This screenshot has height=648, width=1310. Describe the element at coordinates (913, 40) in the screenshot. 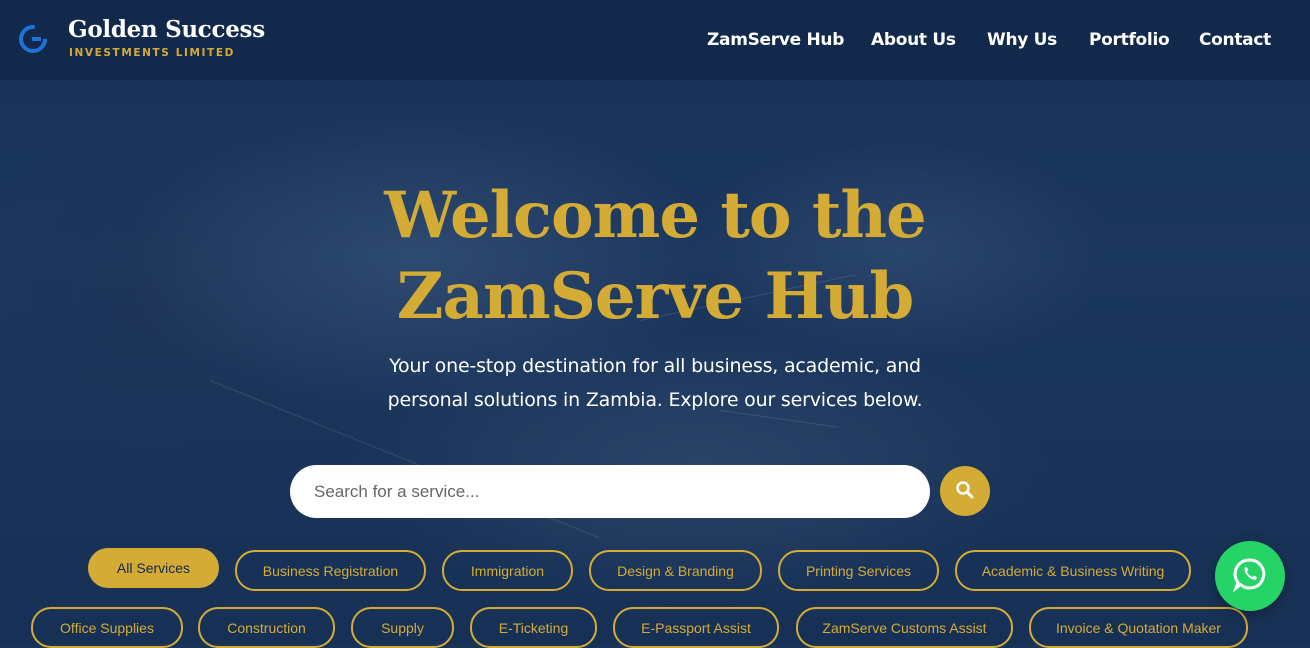

I see `nav-about-us: About Us` at that location.